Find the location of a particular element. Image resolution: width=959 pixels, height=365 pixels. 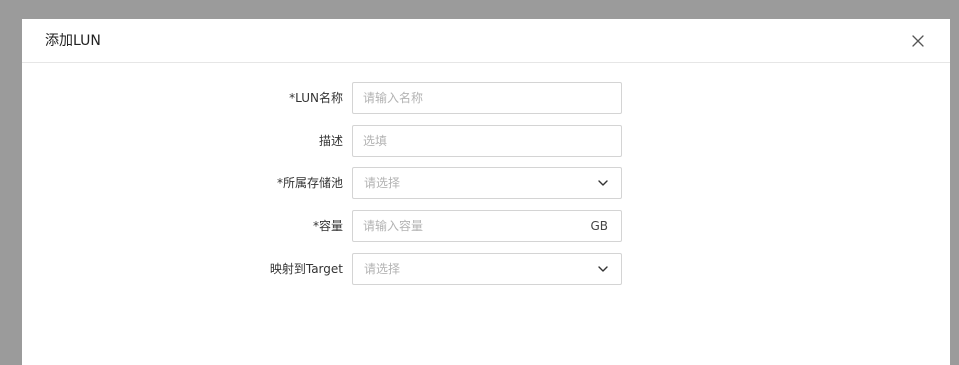

target-selected: 请选择 is located at coordinates (382, 269).